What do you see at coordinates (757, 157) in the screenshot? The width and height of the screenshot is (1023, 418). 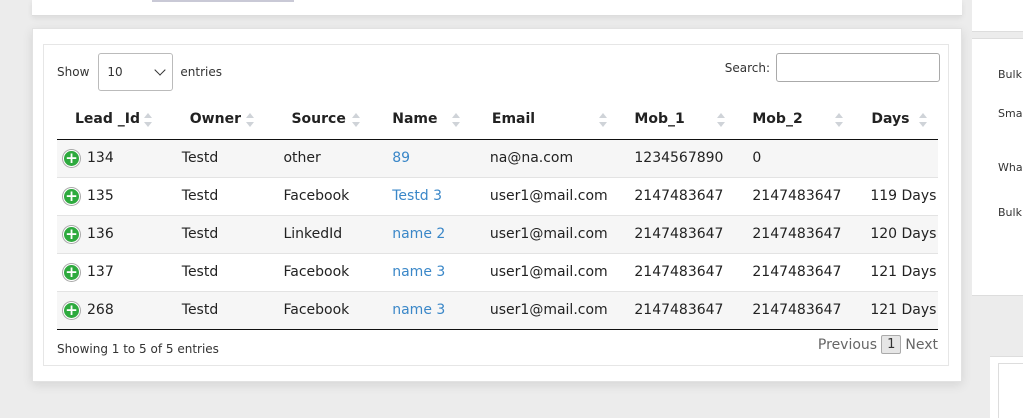 I see `mob-2-cell: 0` at bounding box center [757, 157].